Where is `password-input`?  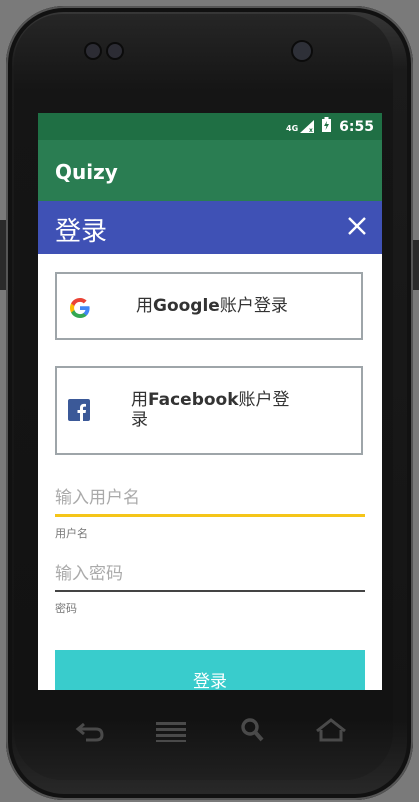
password-input is located at coordinates (210, 577).